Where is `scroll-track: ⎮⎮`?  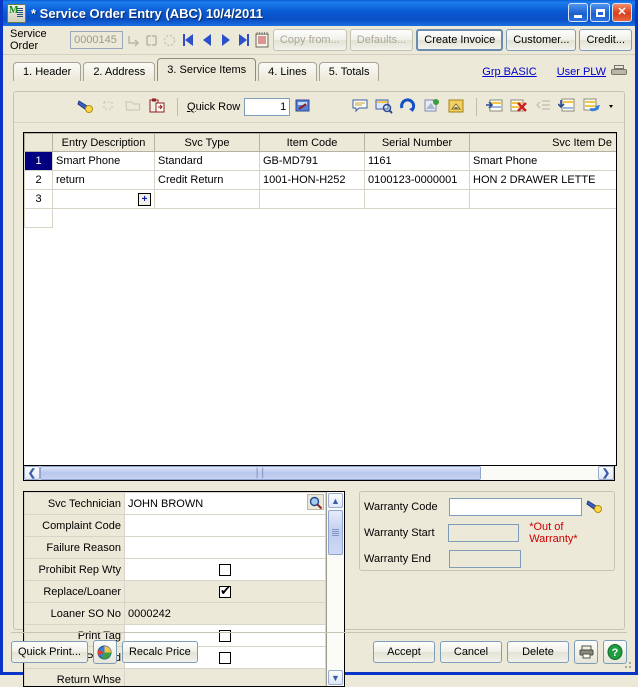 scroll-track: ⎮⎮ is located at coordinates (319, 473).